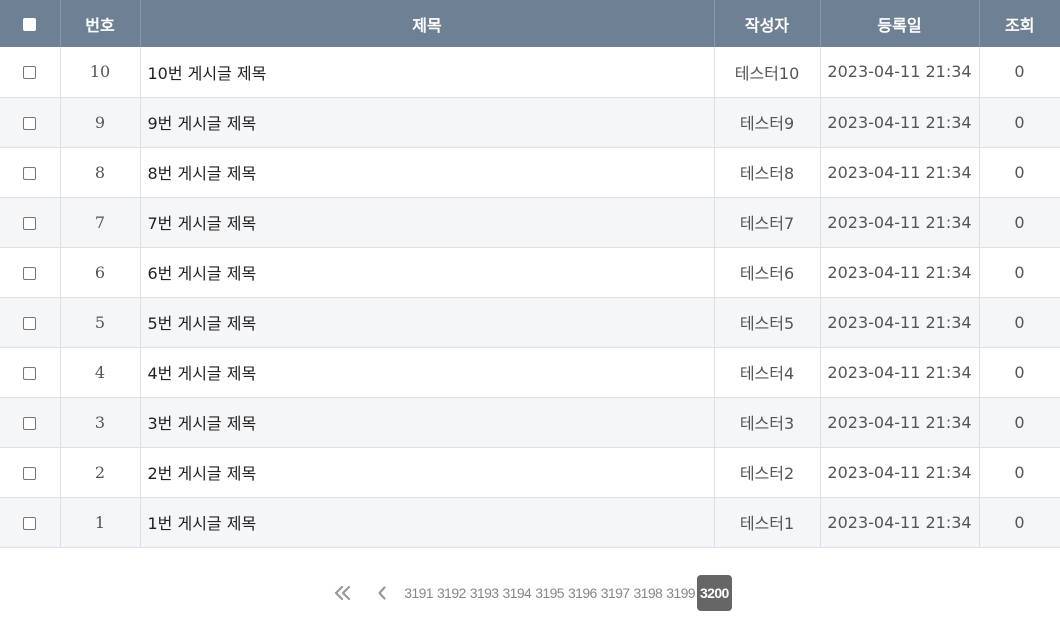 The image size is (1060, 624). What do you see at coordinates (714, 593) in the screenshot?
I see `page-current: 3200` at bounding box center [714, 593].